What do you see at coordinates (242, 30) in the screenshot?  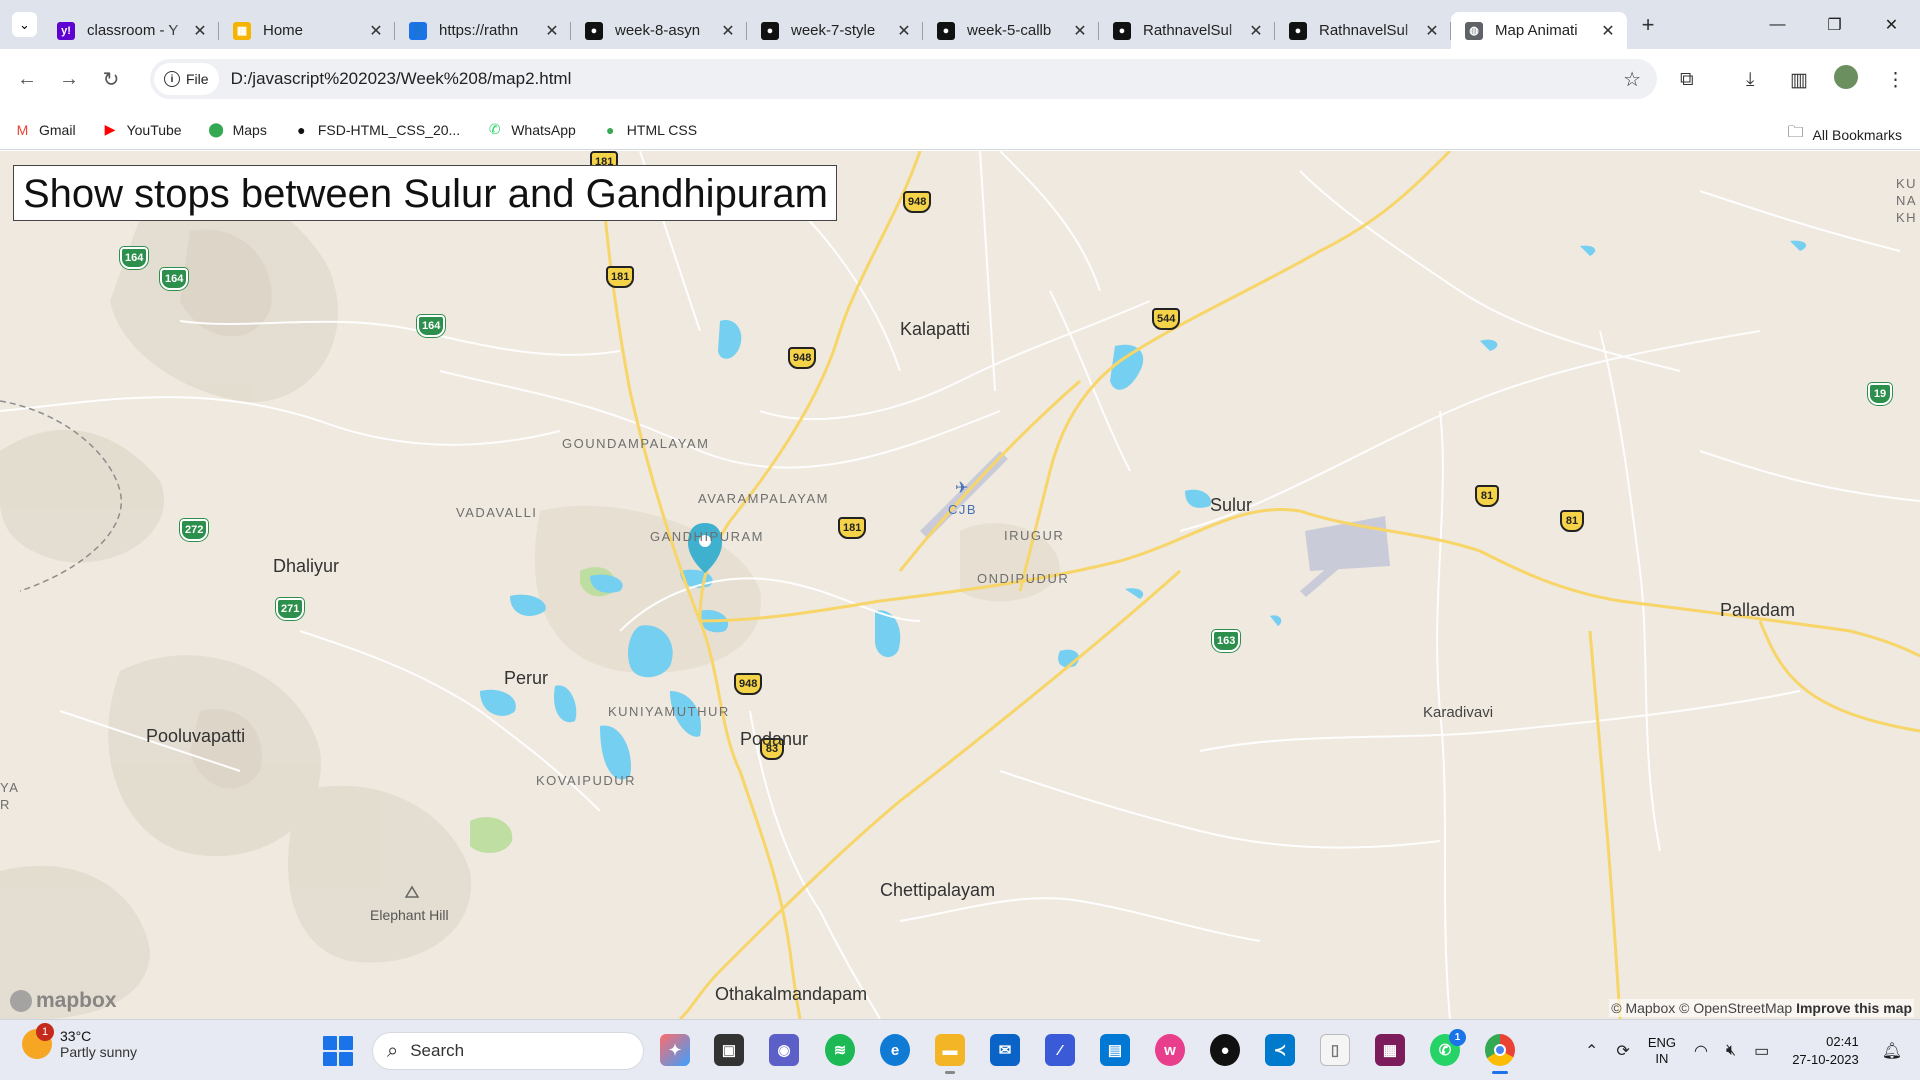 I see `home-slides-icon: ▦` at bounding box center [242, 30].